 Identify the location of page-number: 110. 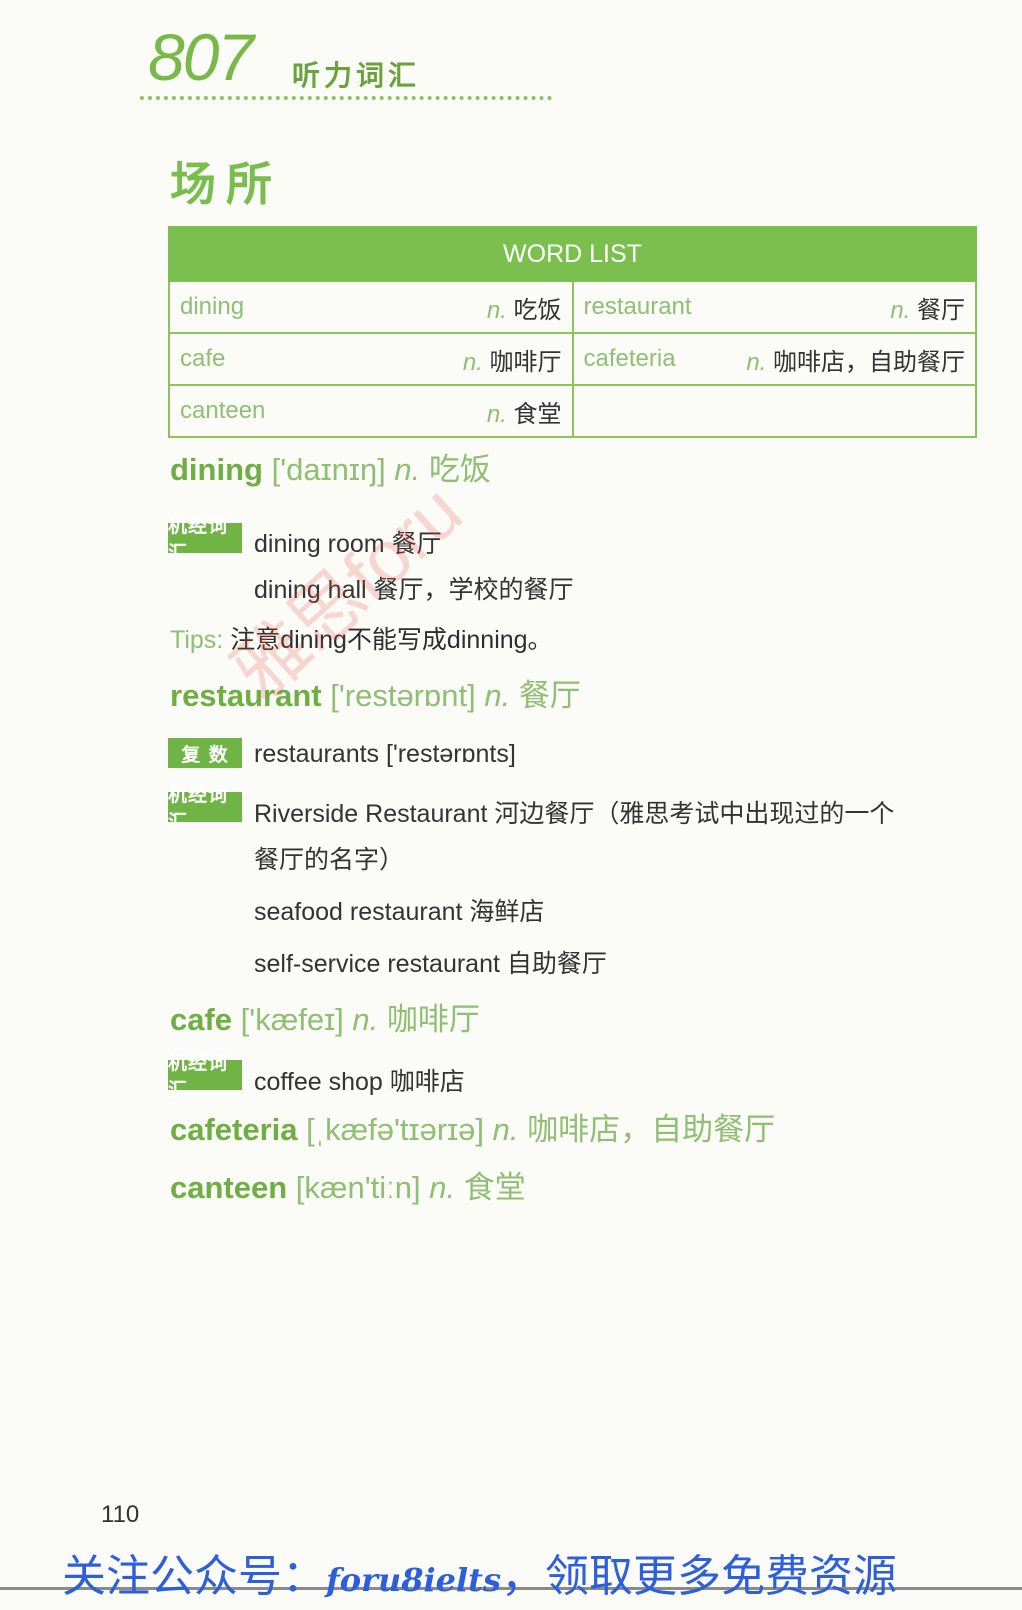
(120, 1514).